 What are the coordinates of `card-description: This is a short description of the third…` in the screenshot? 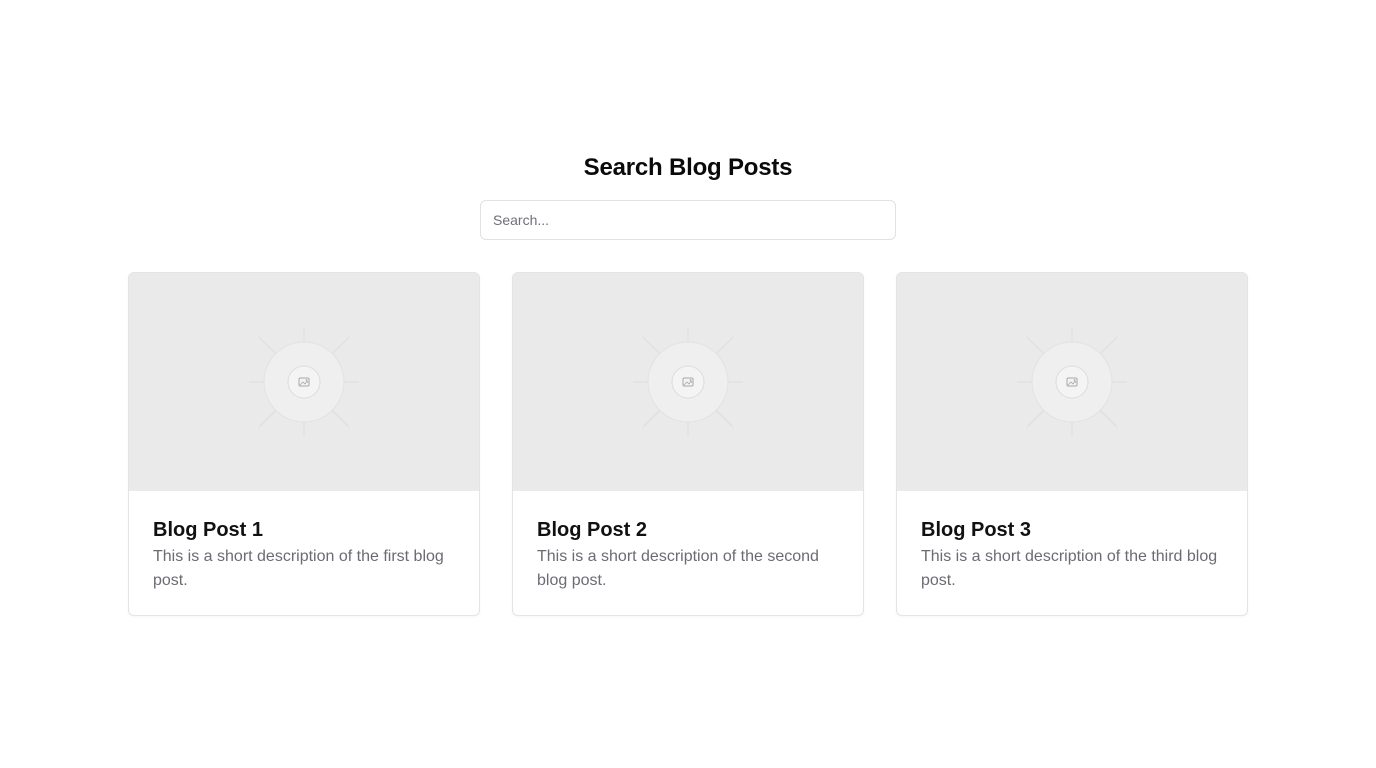 It's located at (1069, 568).